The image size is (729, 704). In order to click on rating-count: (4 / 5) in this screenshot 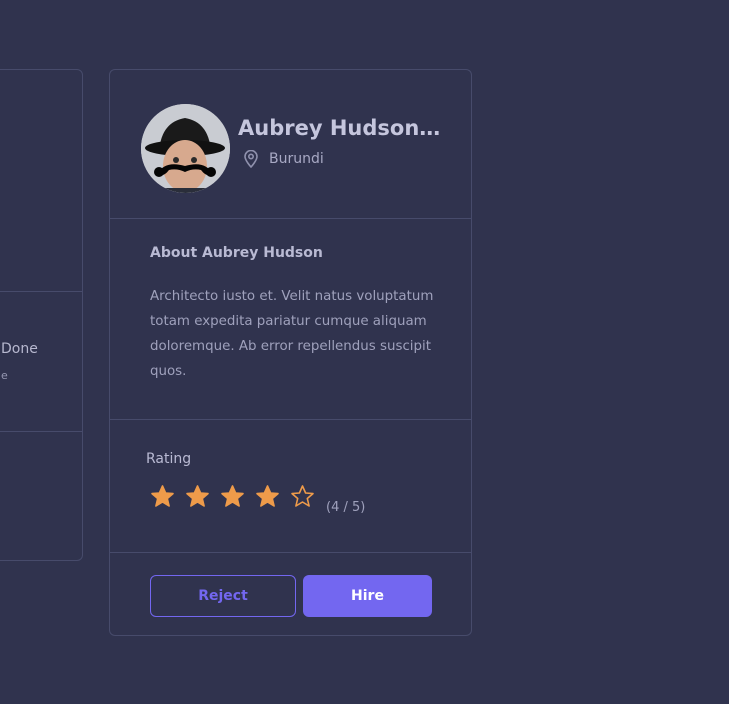, I will do `click(346, 507)`.